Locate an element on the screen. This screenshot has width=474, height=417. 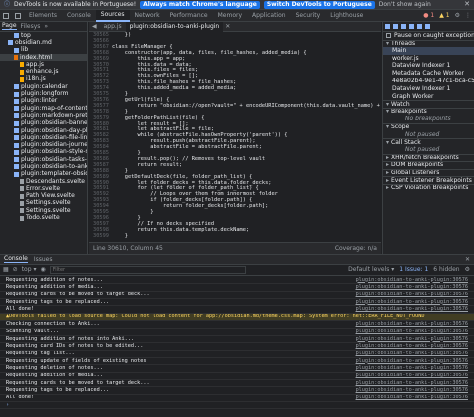
tree-file: plugin:obsidian-style-settin is located at coordinates (43, 152).